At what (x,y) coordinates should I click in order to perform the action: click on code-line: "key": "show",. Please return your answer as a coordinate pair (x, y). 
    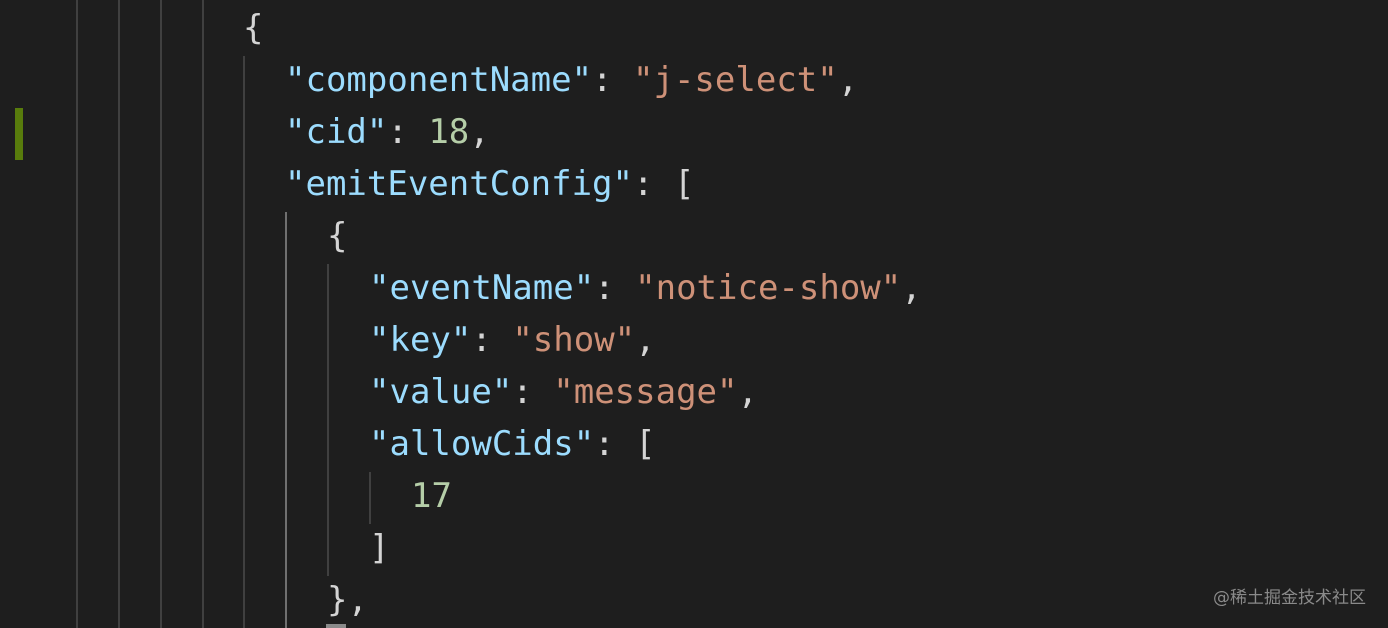
    Looking at the image, I should click on (512, 340).